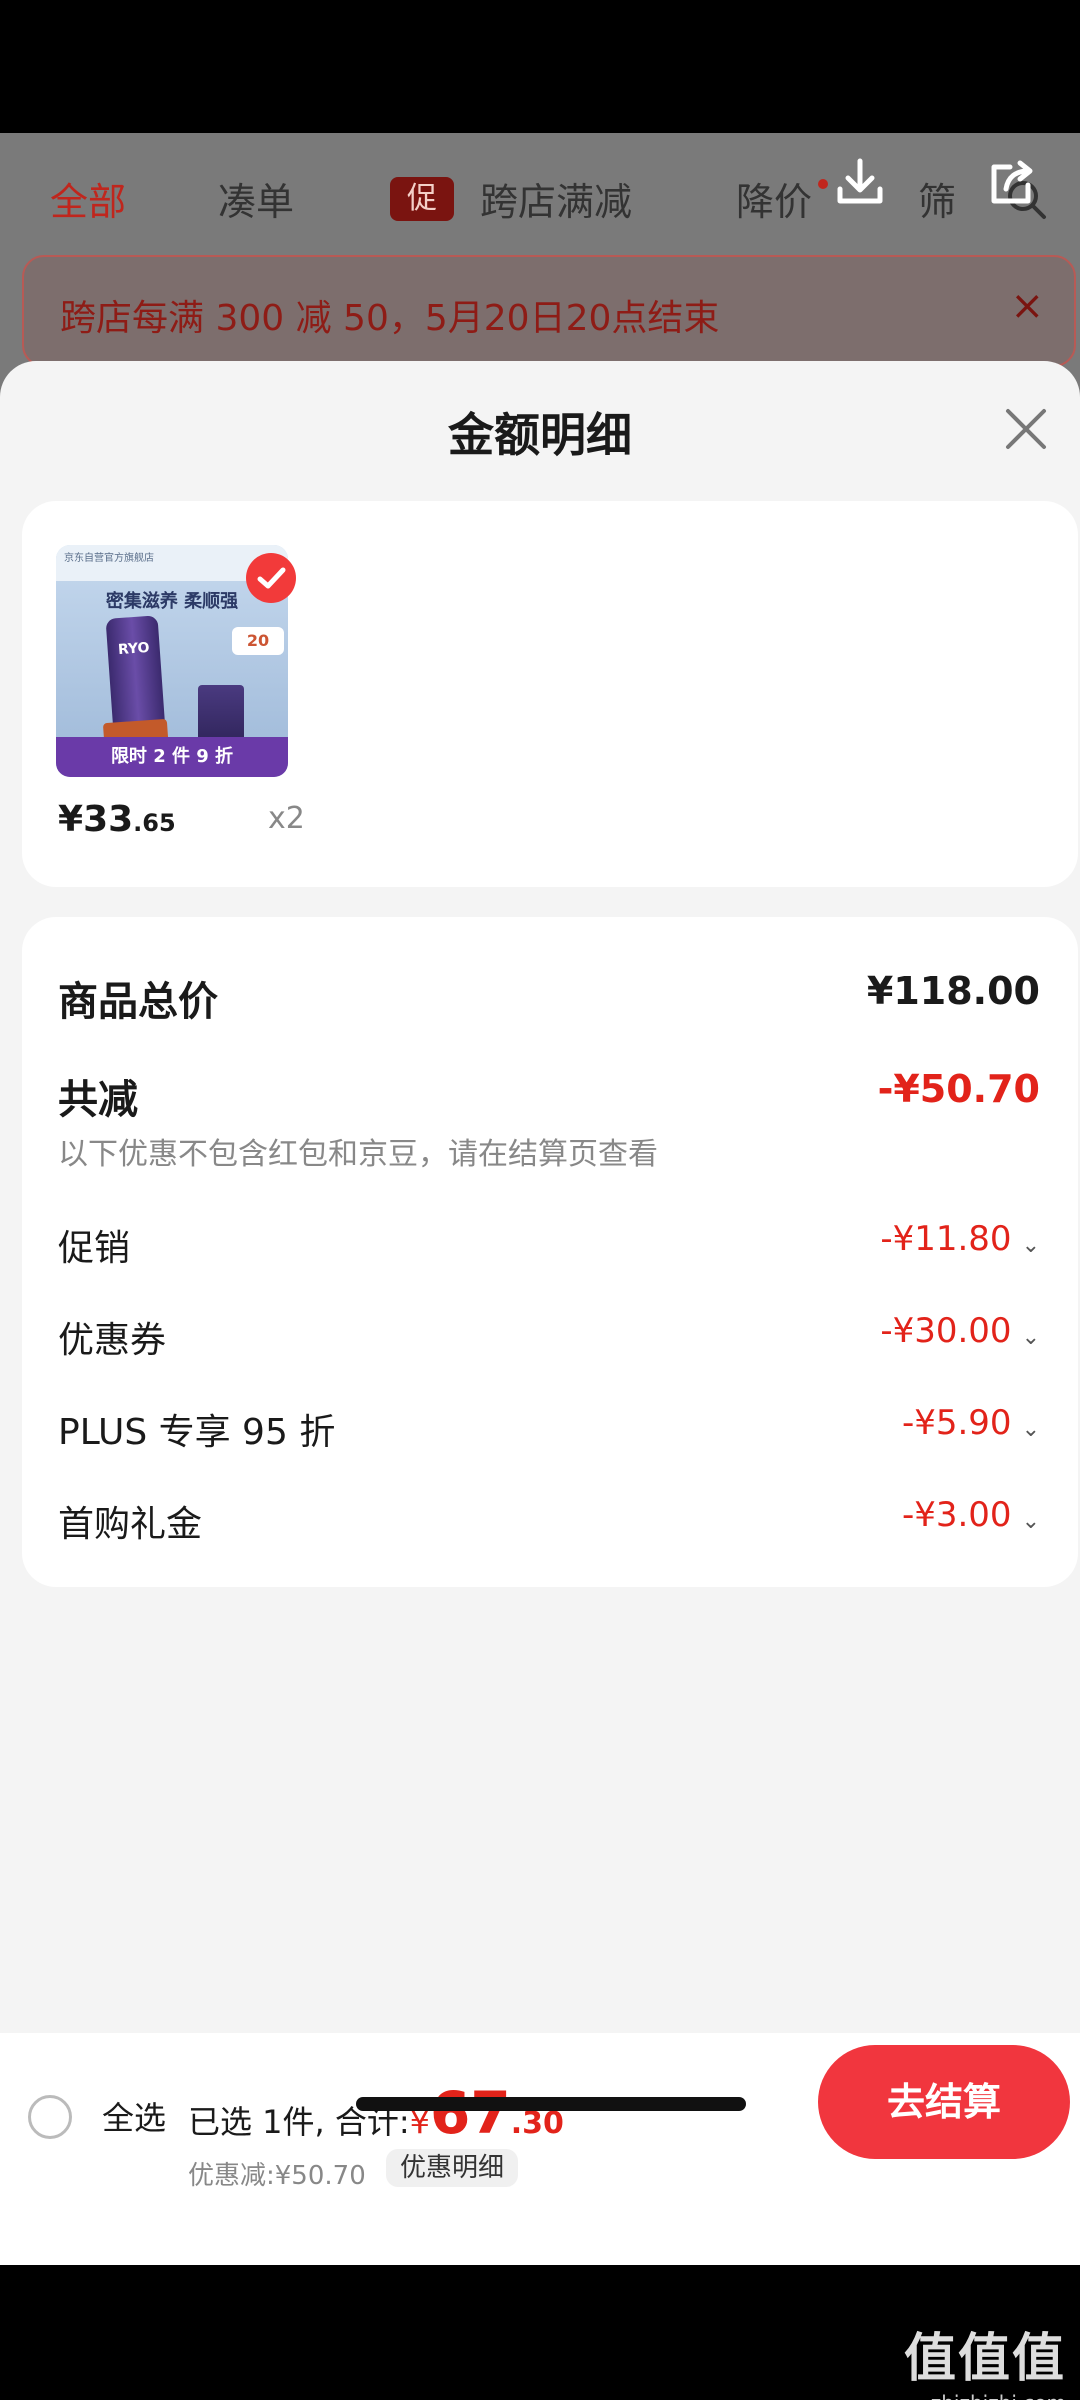 The width and height of the screenshot is (1080, 2400). Describe the element at coordinates (946, 1239) in the screenshot. I see `discount-item-value: -¥11.80` at that location.